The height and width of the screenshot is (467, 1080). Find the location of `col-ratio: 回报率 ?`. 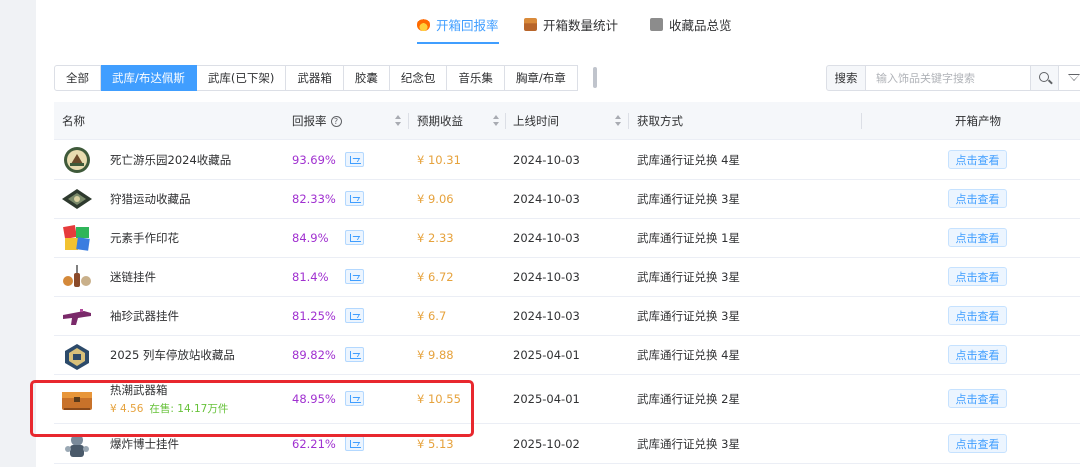

col-ratio: 回报率 ? is located at coordinates (317, 121).